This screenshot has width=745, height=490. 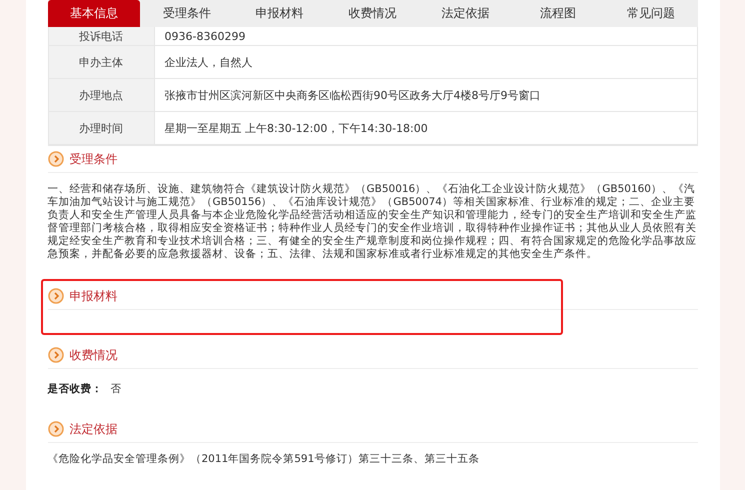 I want to click on section-text: 《危险化学品安全管理条例》（2011年国务院令第591号修订）第三十三条、第三十五条, so click(x=264, y=459).